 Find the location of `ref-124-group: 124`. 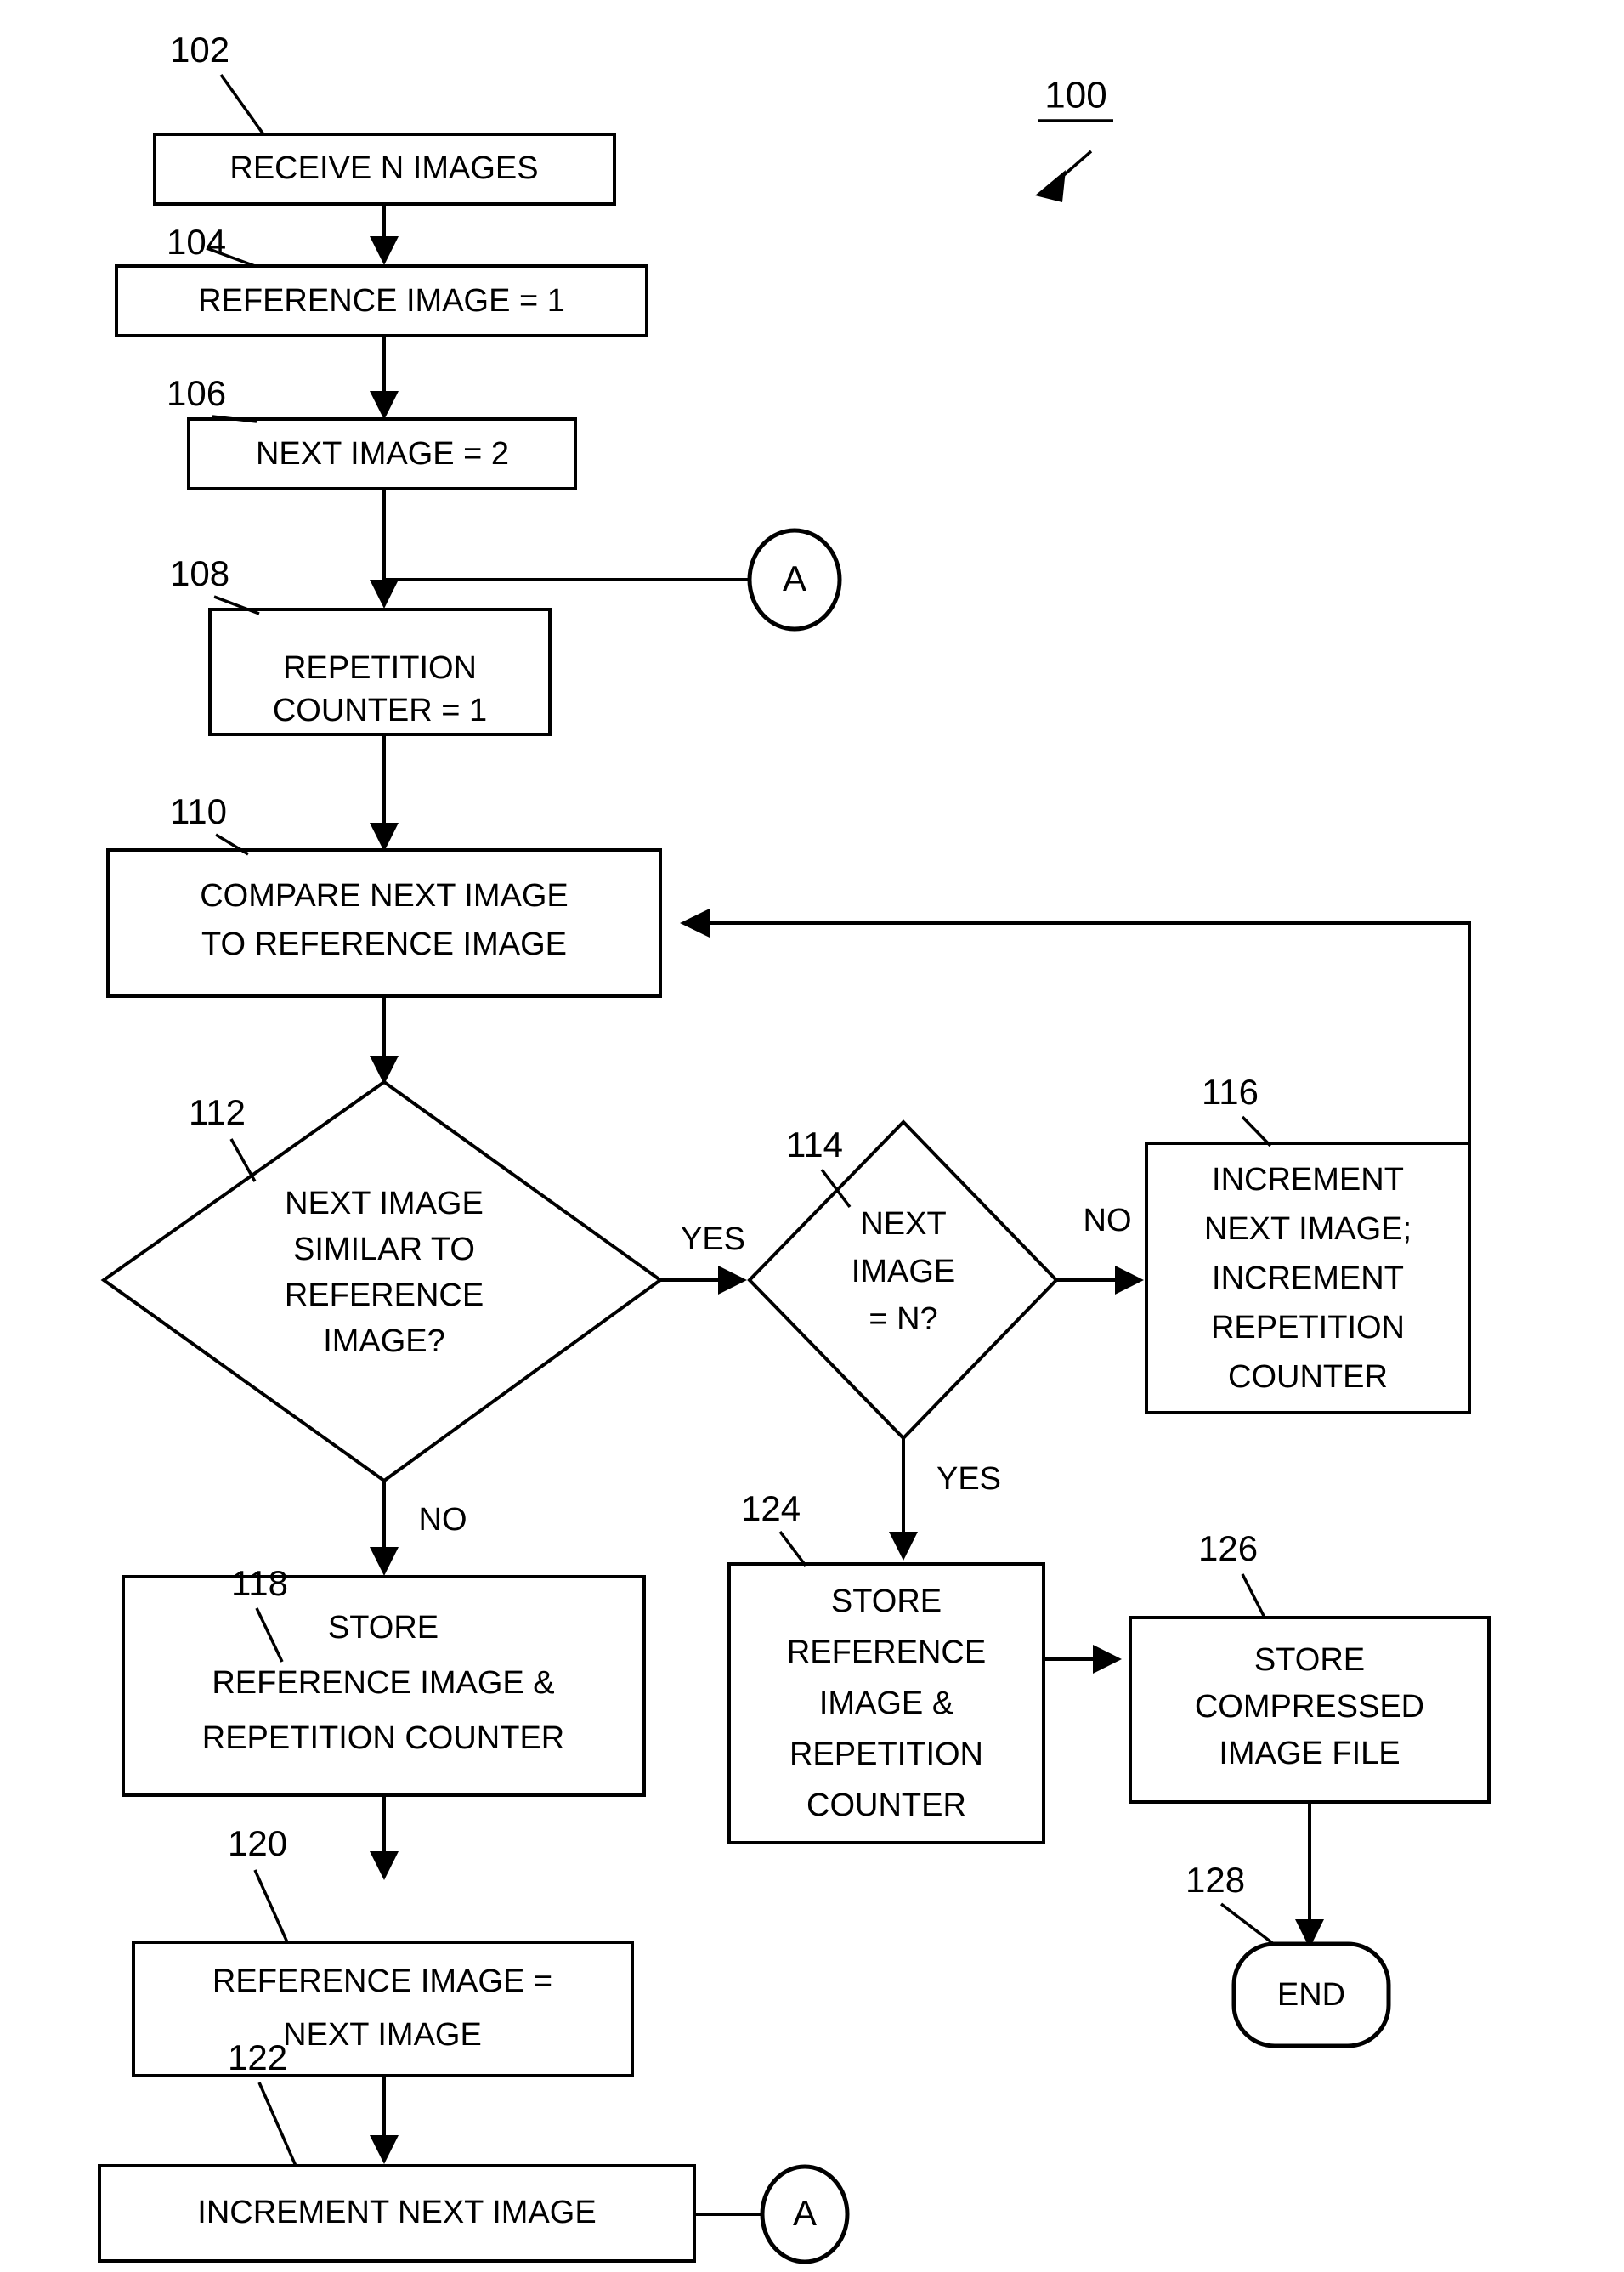

ref-124-group: 124 is located at coordinates (774, 1527).